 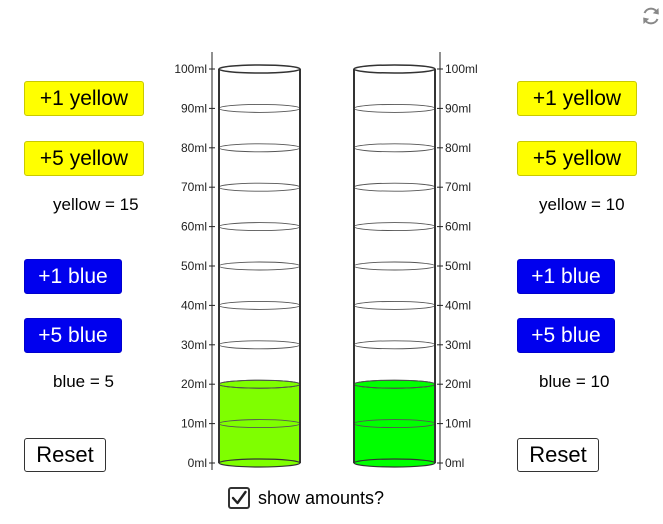 What do you see at coordinates (458, 424) in the screenshot?
I see `right-tick-label: 10ml` at bounding box center [458, 424].